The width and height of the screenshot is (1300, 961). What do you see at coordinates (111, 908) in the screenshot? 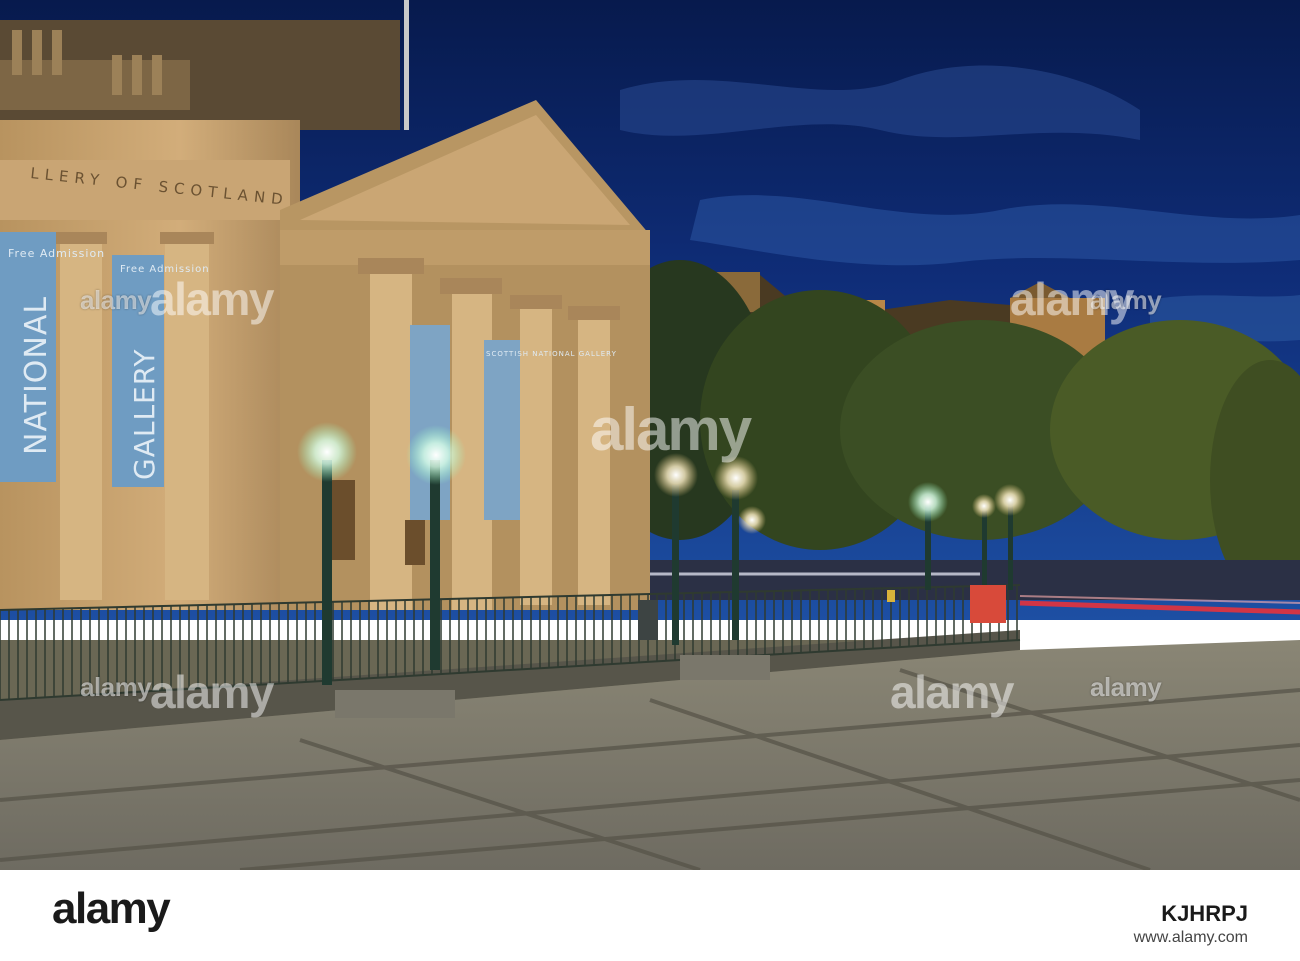
I see `footer-logo: alamy` at bounding box center [111, 908].